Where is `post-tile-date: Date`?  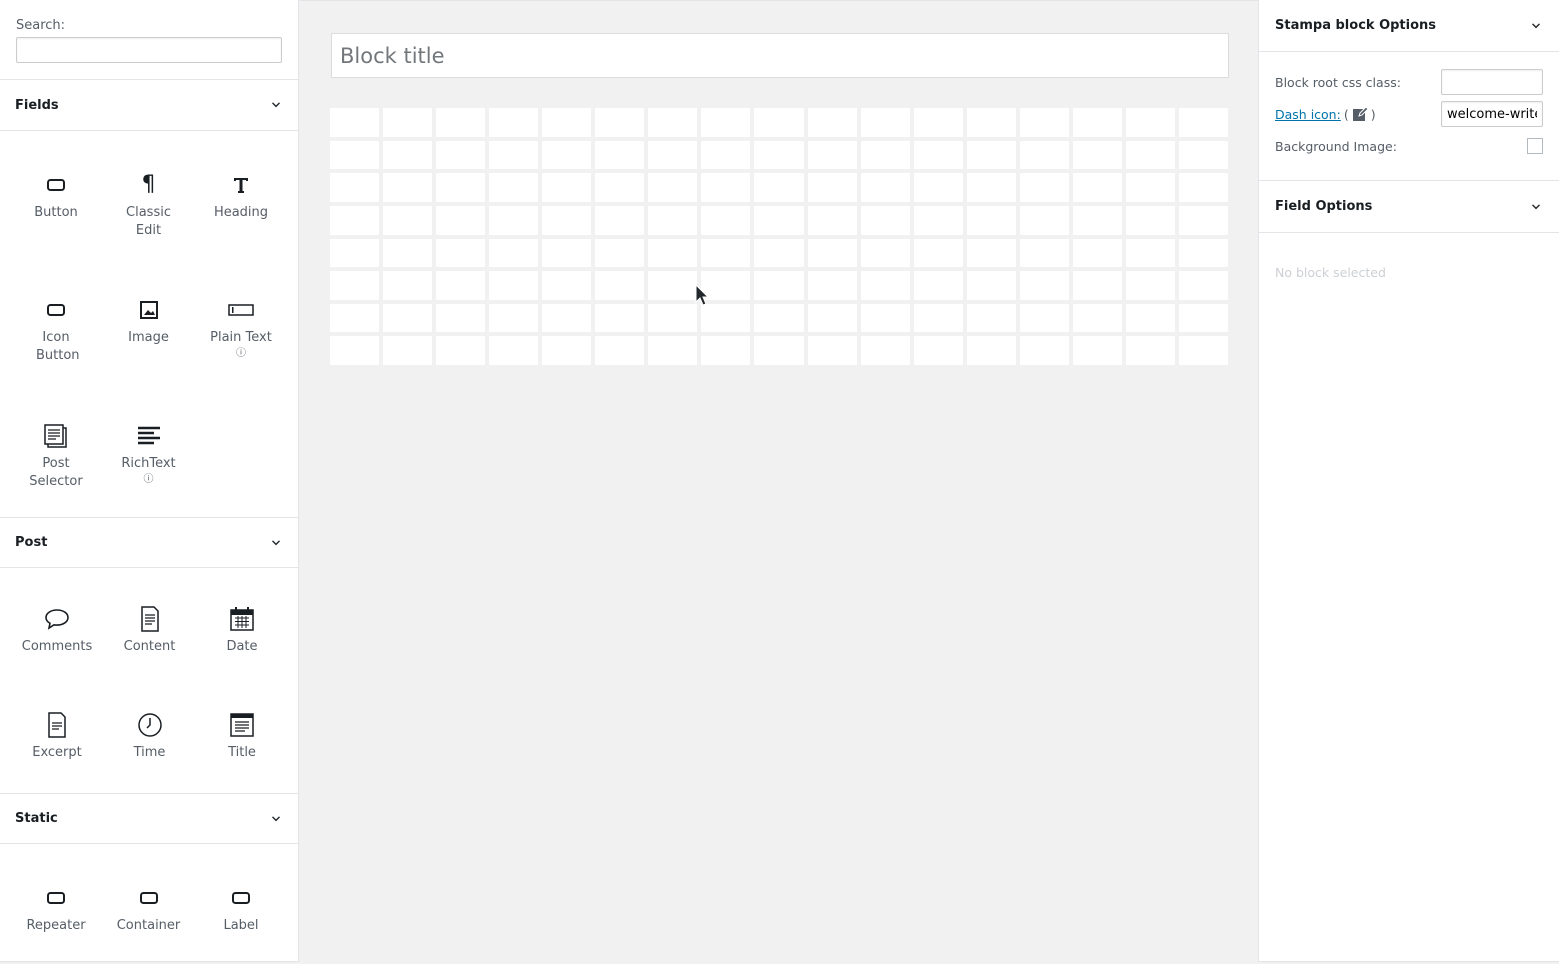 post-tile-date: Date is located at coordinates (242, 646).